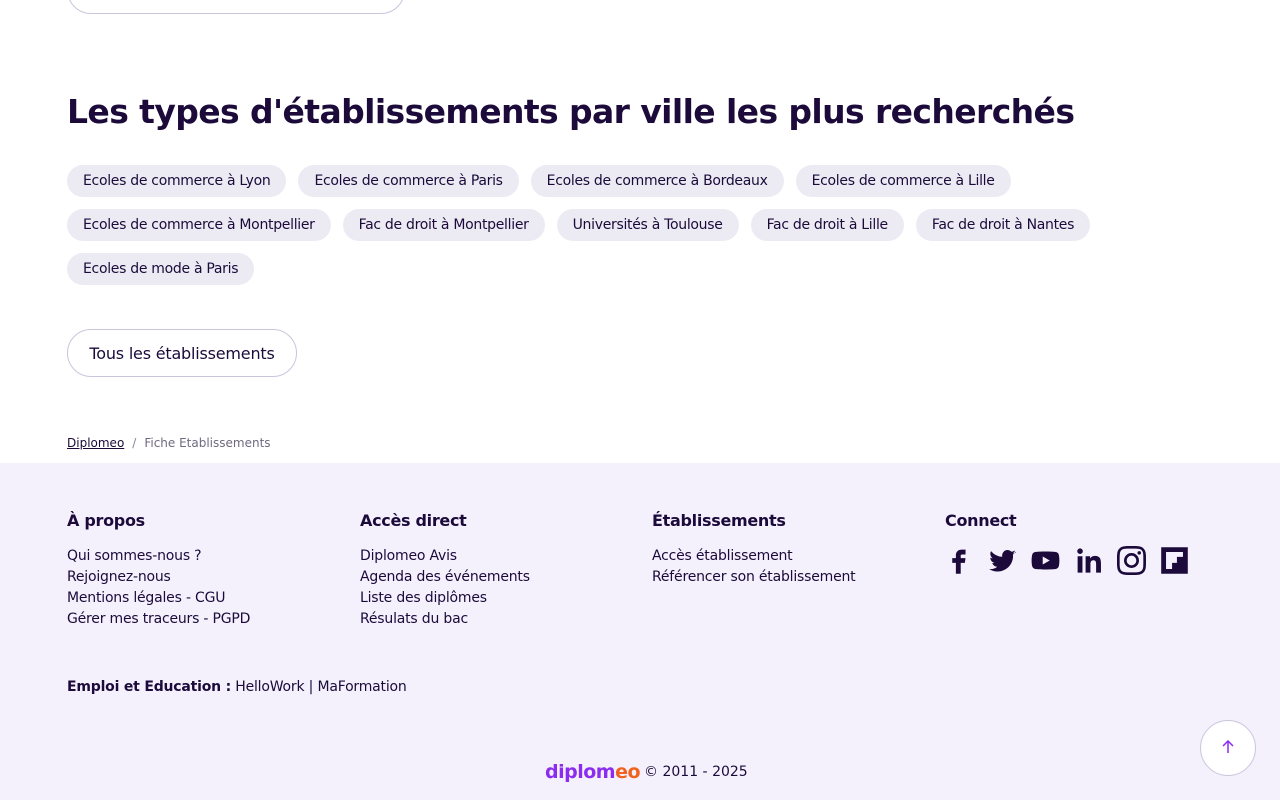 This screenshot has height=800, width=1280. What do you see at coordinates (1174, 560) in the screenshot?
I see `flipboard-icon` at bounding box center [1174, 560].